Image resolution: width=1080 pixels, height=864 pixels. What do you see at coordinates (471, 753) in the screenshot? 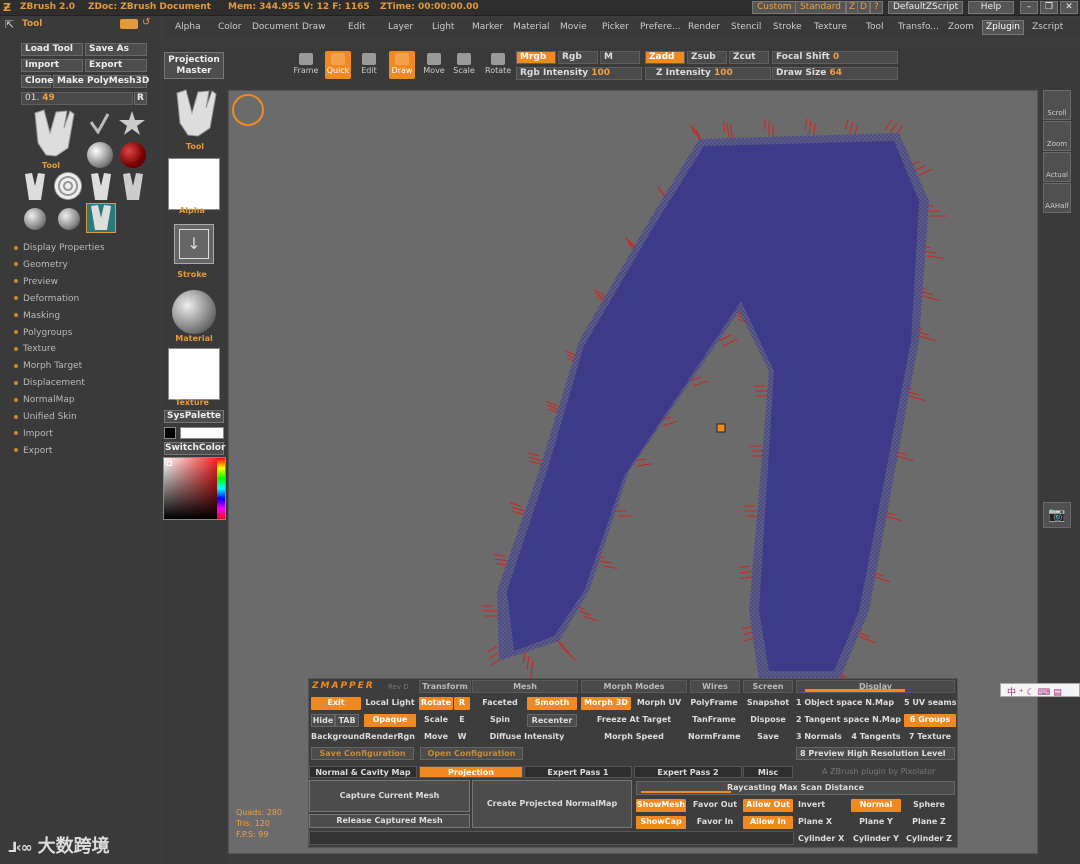
I see `open-configuration-button: Open Configuration` at bounding box center [471, 753].